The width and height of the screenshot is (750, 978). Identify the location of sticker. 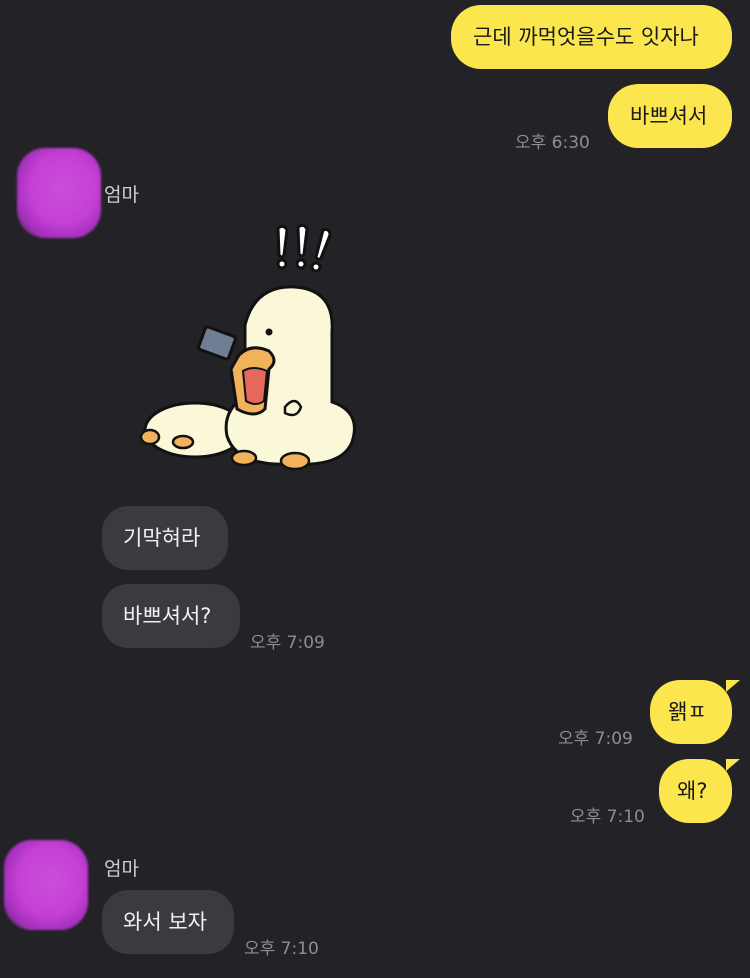
(250, 347).